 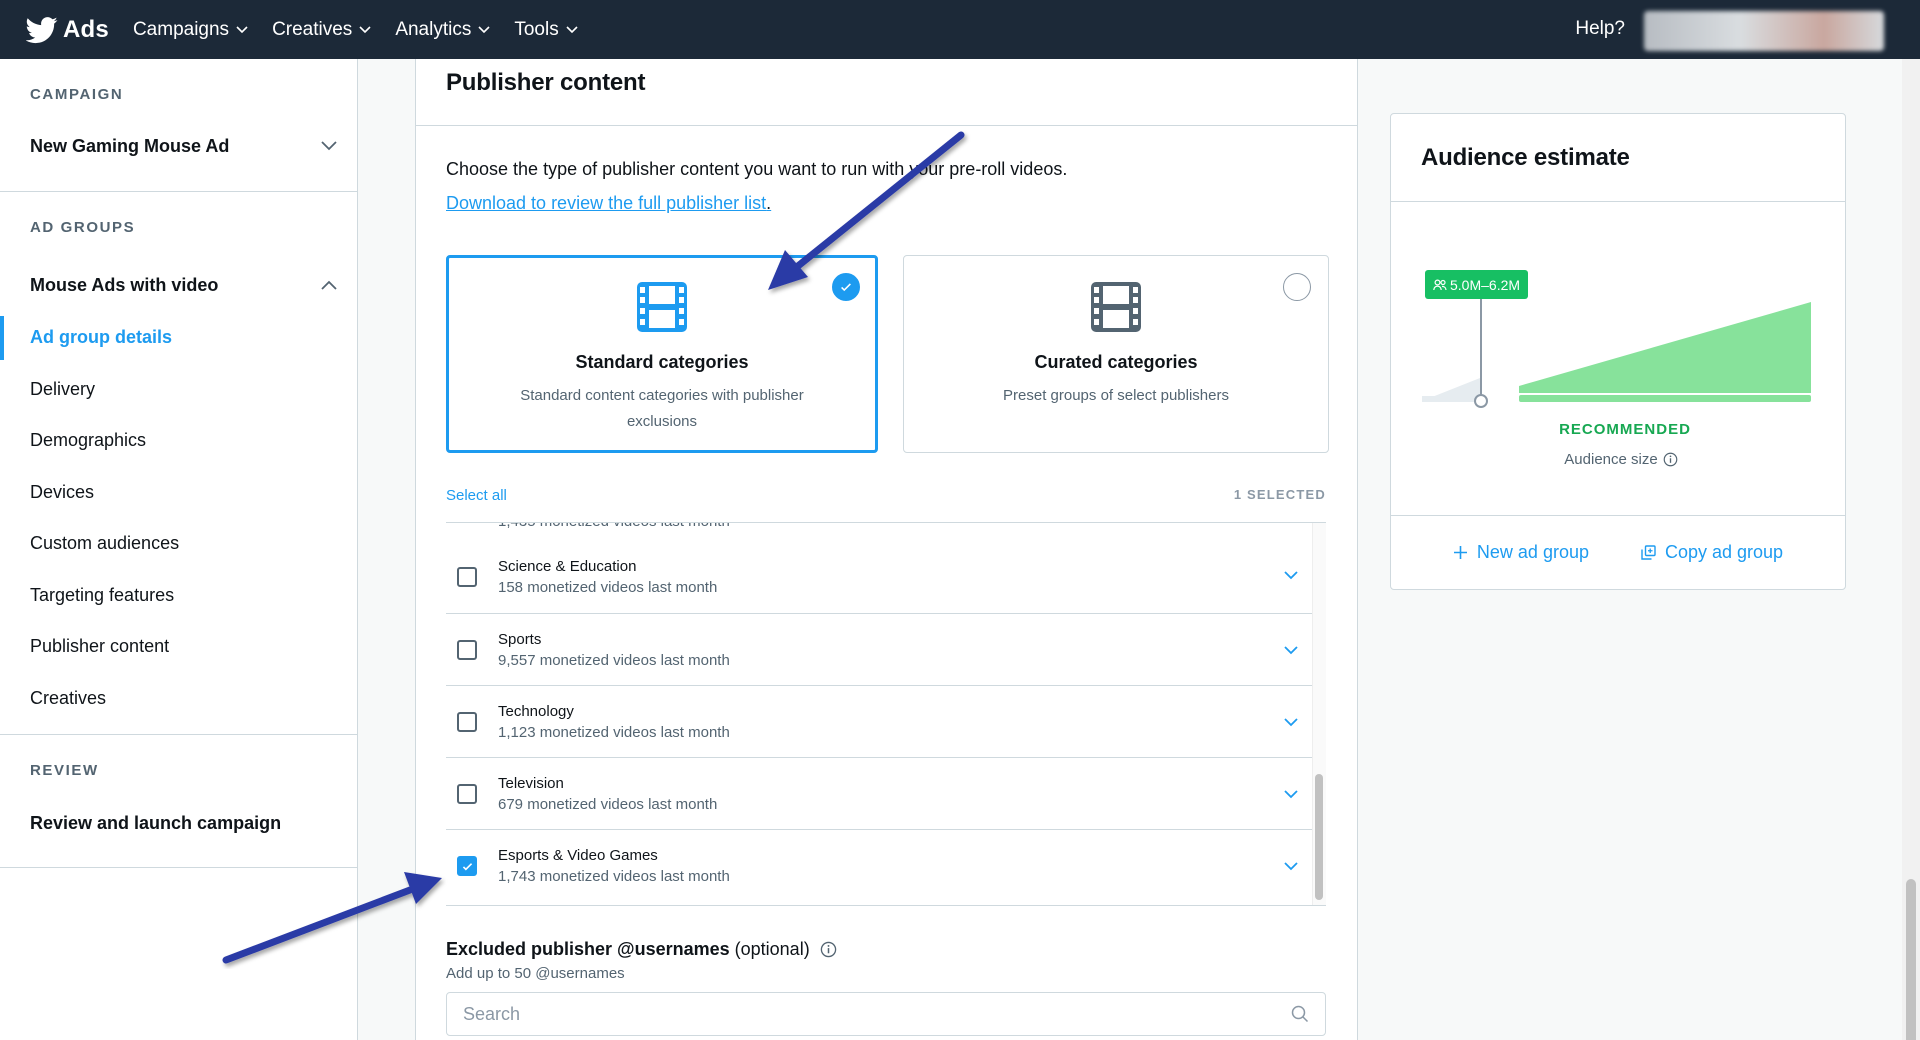 What do you see at coordinates (1460, 552) in the screenshot?
I see `plus-icon` at bounding box center [1460, 552].